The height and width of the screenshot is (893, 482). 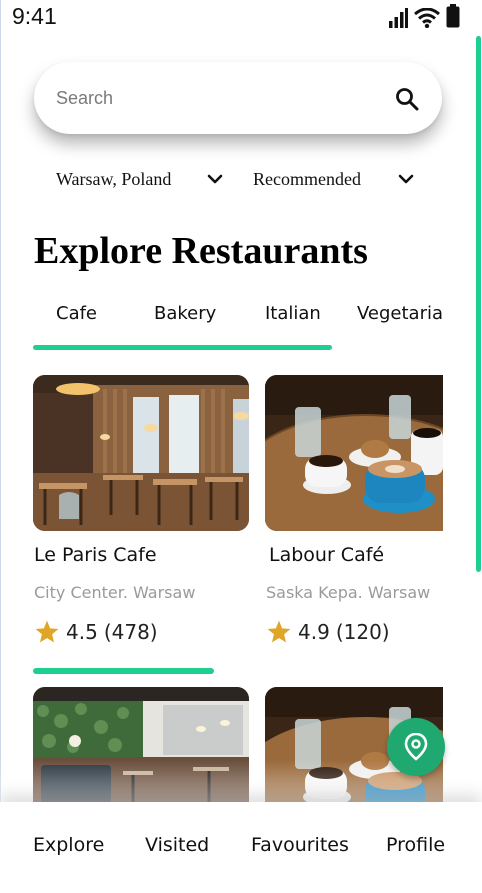 I want to click on search-bar, so click(x=238, y=98).